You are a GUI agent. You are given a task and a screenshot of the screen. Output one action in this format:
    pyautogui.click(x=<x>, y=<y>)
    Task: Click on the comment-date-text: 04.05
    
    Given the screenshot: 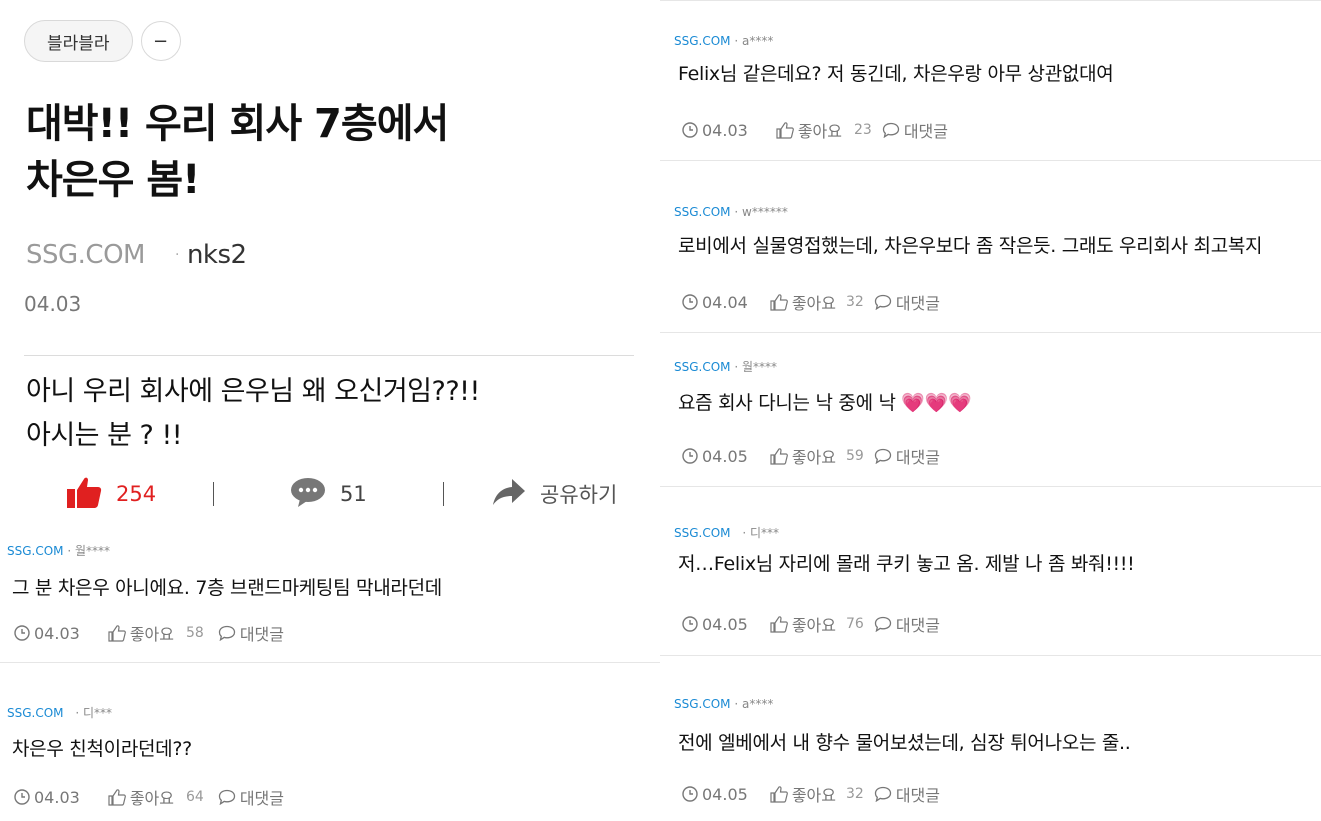 What is the action you would take?
    pyautogui.click(x=725, y=794)
    